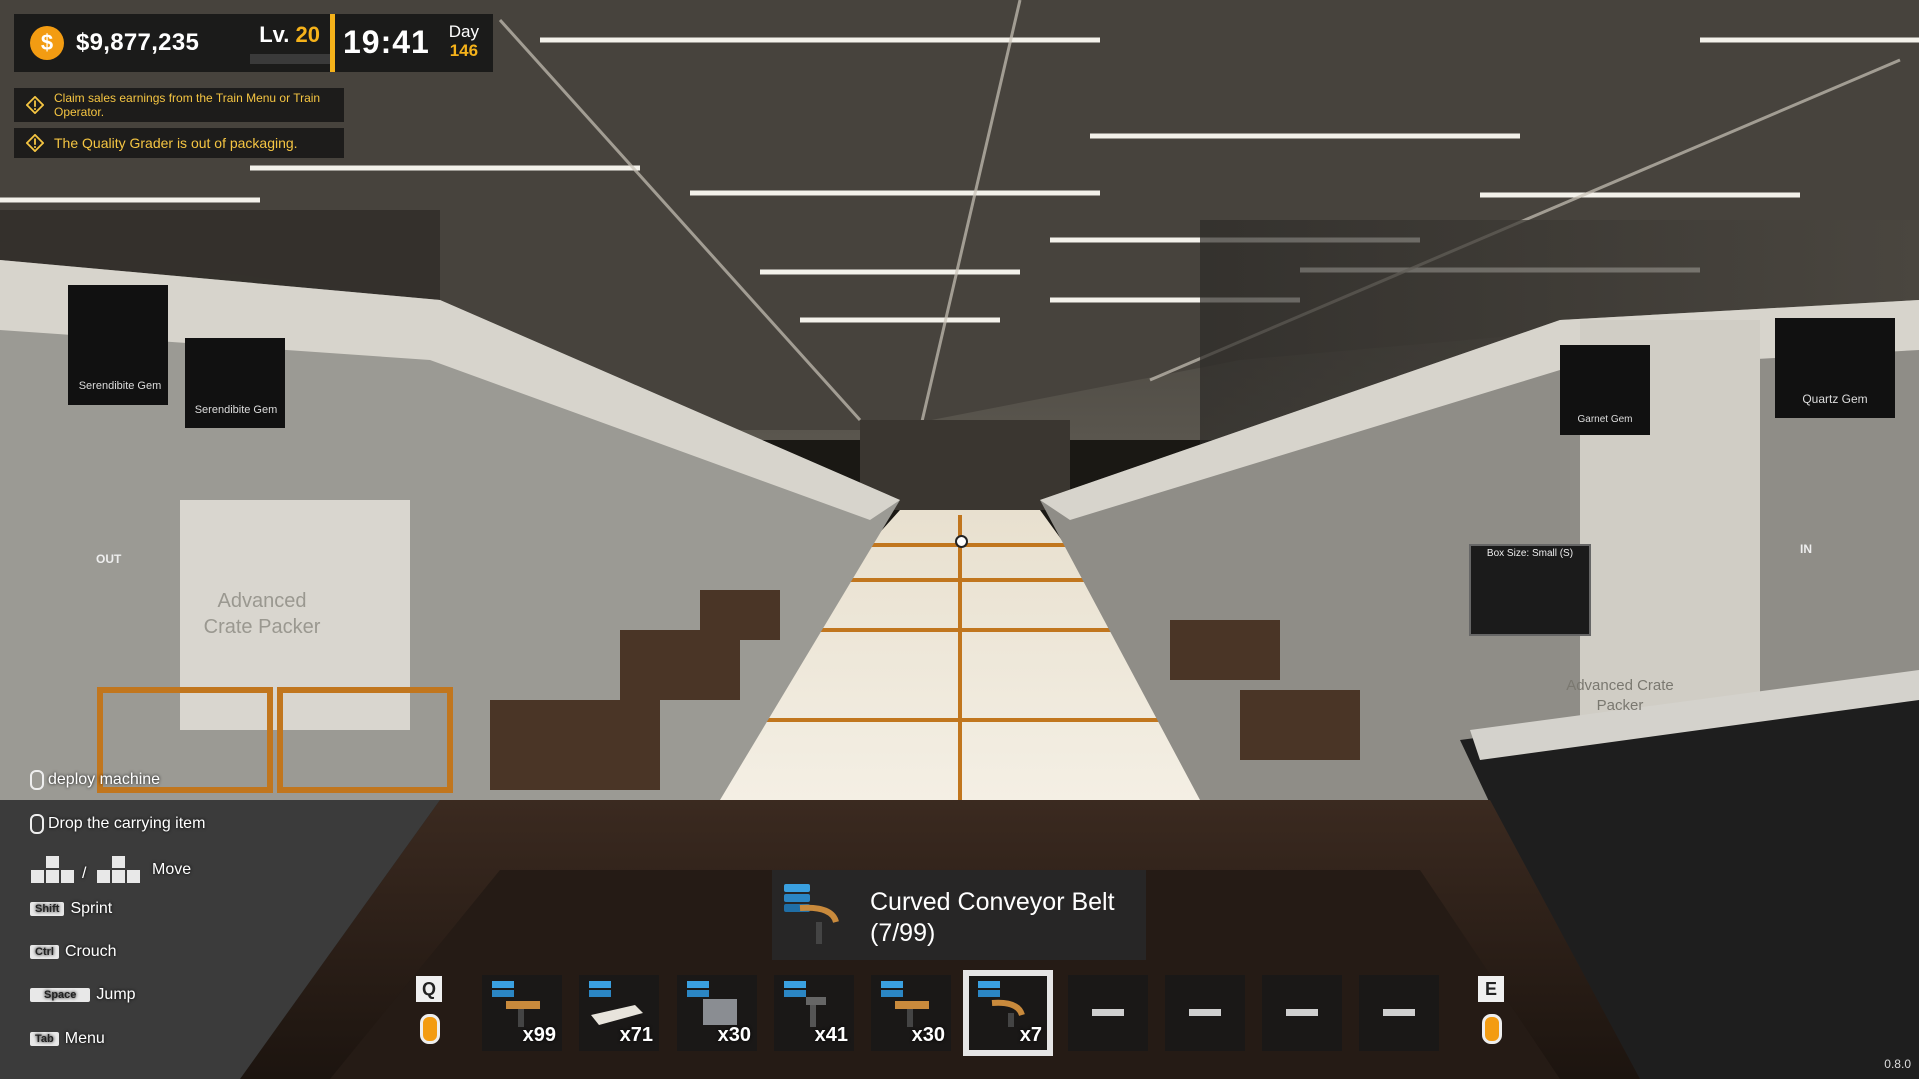  What do you see at coordinates (37, 780) in the screenshot?
I see `mouse-left-icon` at bounding box center [37, 780].